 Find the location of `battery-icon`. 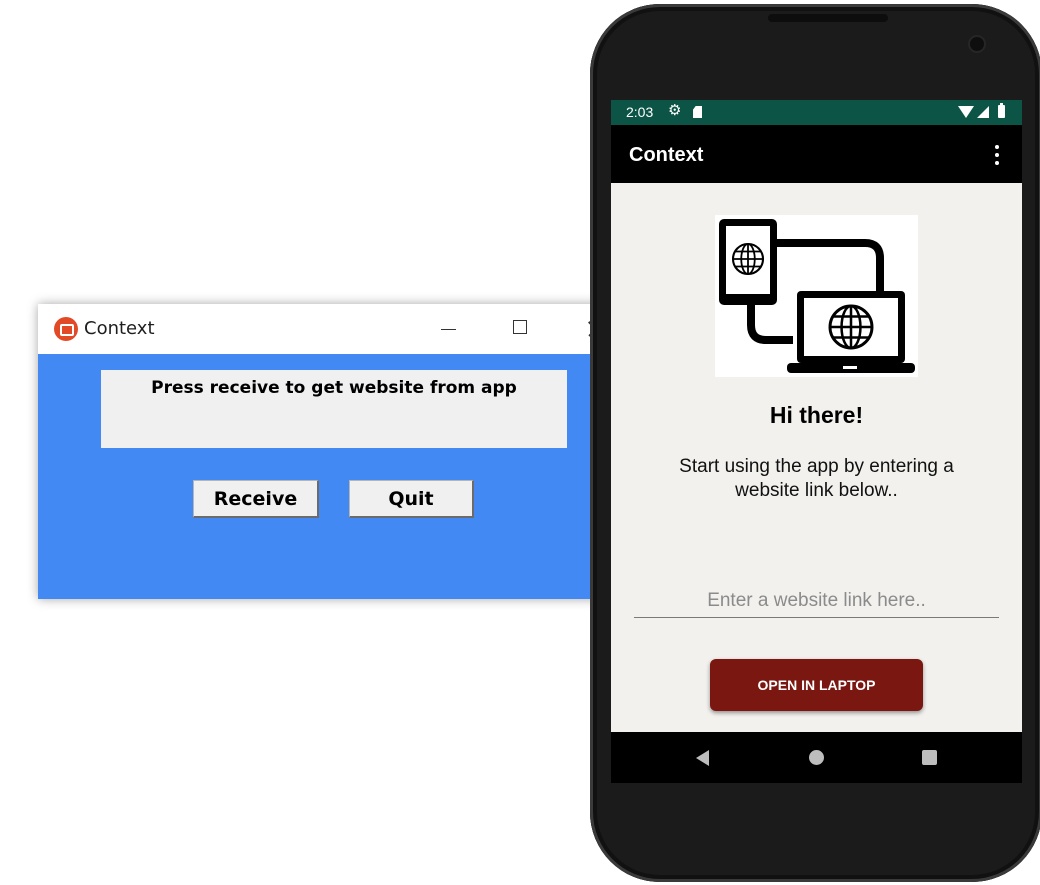

battery-icon is located at coordinates (1001, 110).